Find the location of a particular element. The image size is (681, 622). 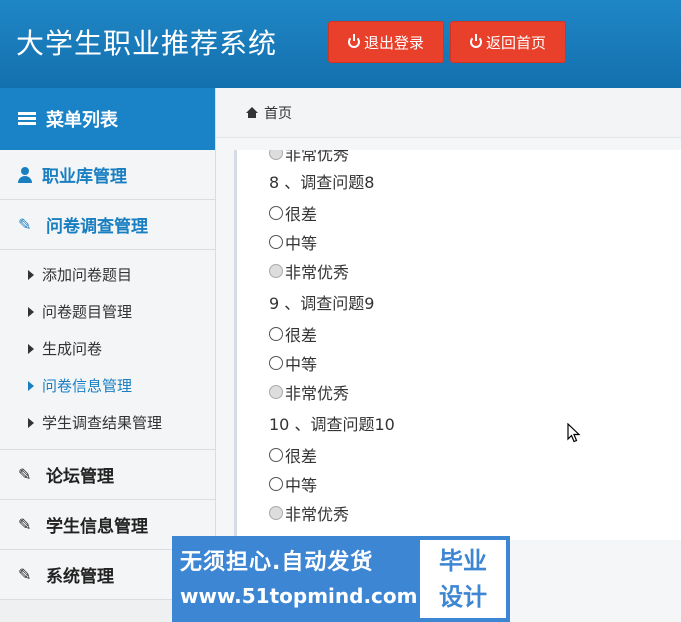

logout-label: 退出登录 is located at coordinates (393, 42).